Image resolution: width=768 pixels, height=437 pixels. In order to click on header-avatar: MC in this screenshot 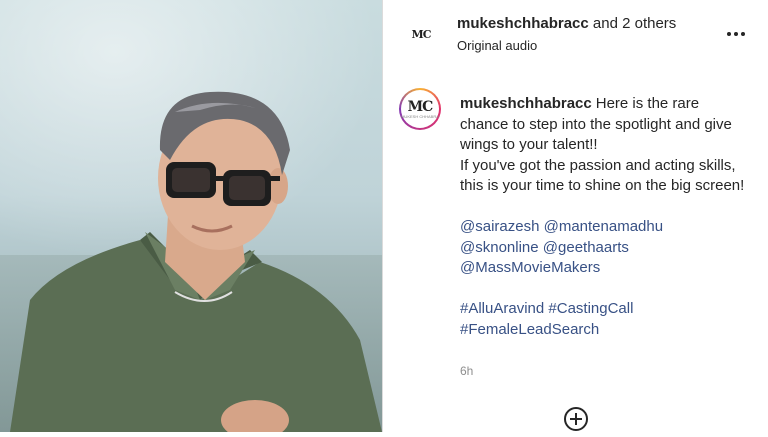, I will do `click(421, 34)`.